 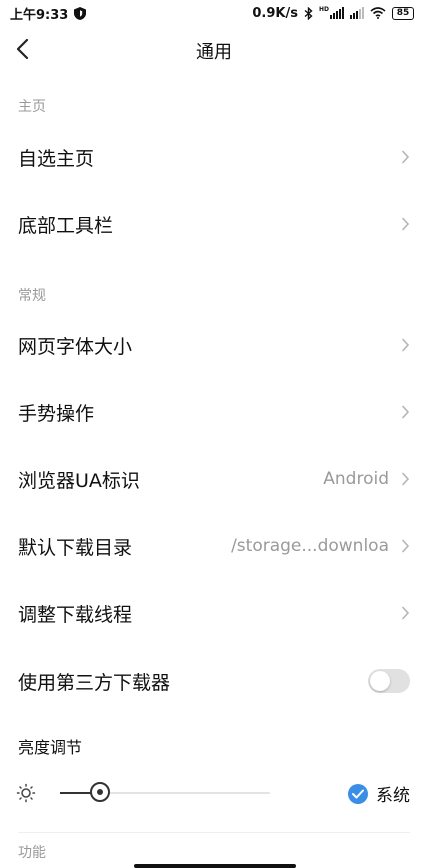 What do you see at coordinates (275, 13) in the screenshot?
I see `status-net-speed: 0.9K/s` at bounding box center [275, 13].